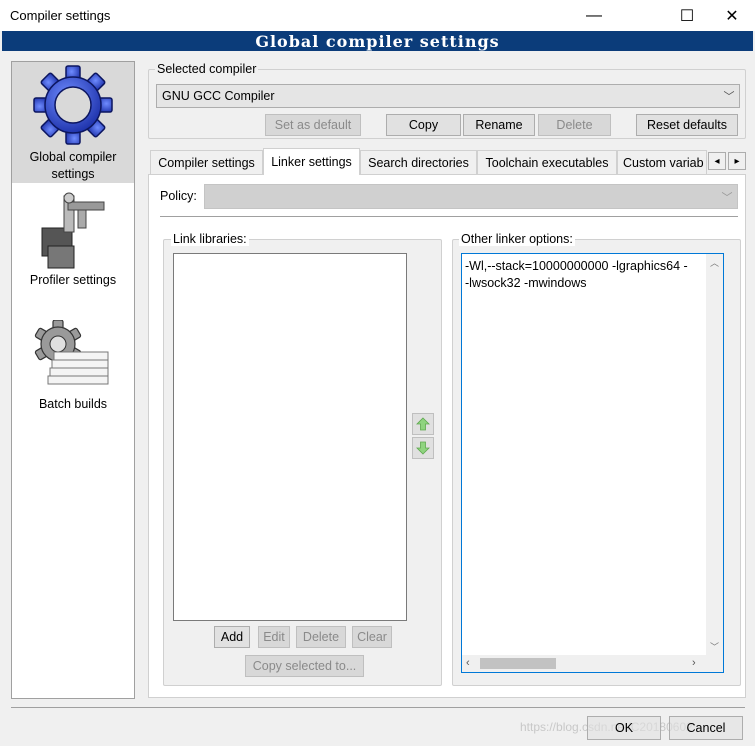  What do you see at coordinates (206, 162) in the screenshot?
I see `tab-compiler-settings: Compiler settings` at bounding box center [206, 162].